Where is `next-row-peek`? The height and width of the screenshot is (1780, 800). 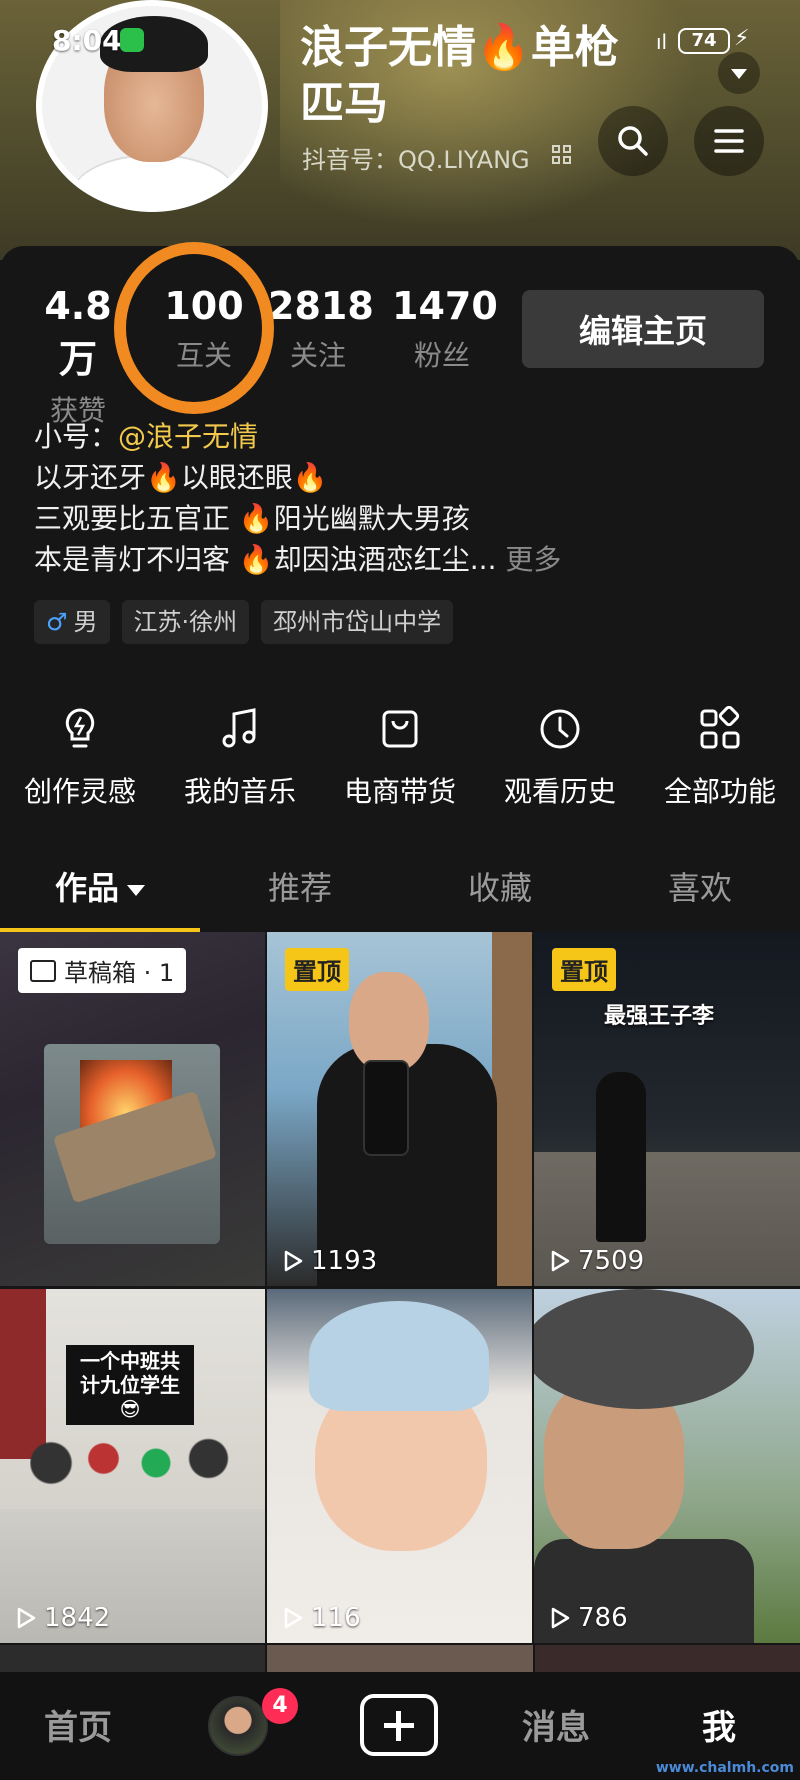 next-row-peek is located at coordinates (400, 1660).